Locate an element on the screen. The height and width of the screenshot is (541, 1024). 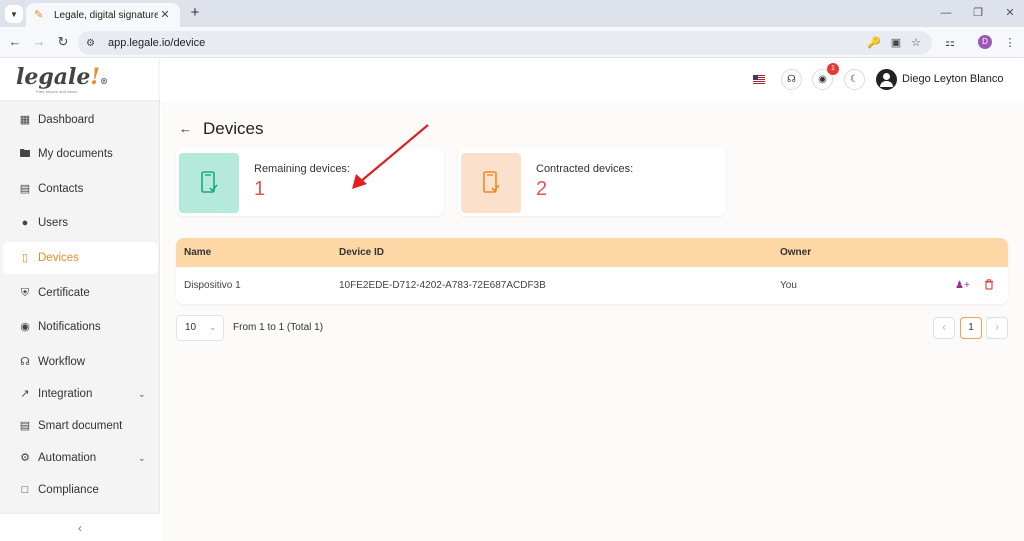
app-header: ☊ ◉ 1 ☾ Diego Leyton Blanco is located at coordinates (592, 80).